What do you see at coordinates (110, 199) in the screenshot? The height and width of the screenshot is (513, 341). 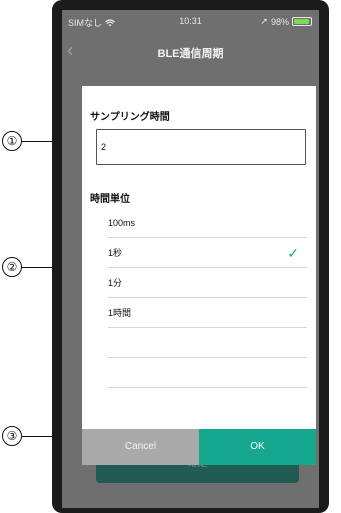 I see `time-unit-label: 時間単位` at bounding box center [110, 199].